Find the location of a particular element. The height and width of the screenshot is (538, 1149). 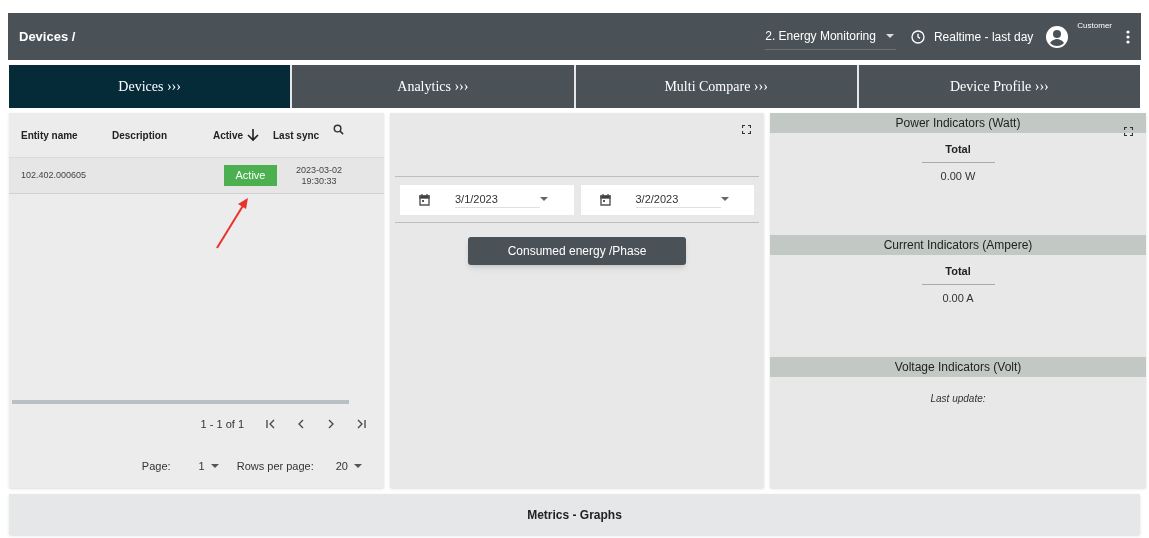

range-label: 1 - 1 of 1 is located at coordinates (222, 424).